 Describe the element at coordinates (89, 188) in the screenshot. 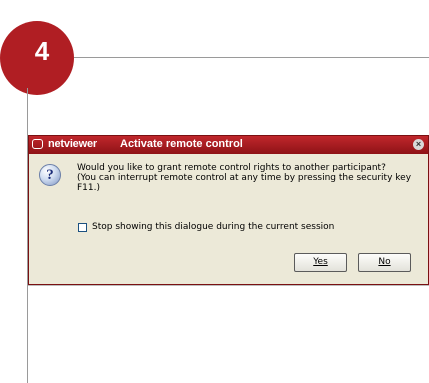

I see `message-line: F11.)` at that location.